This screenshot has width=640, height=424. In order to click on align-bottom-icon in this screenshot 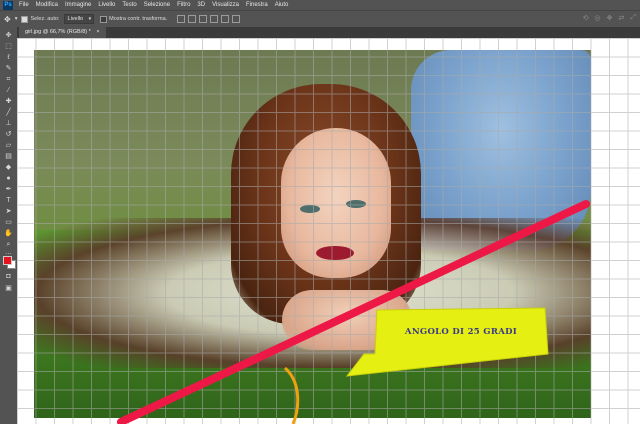, I will do `click(203, 19)`.